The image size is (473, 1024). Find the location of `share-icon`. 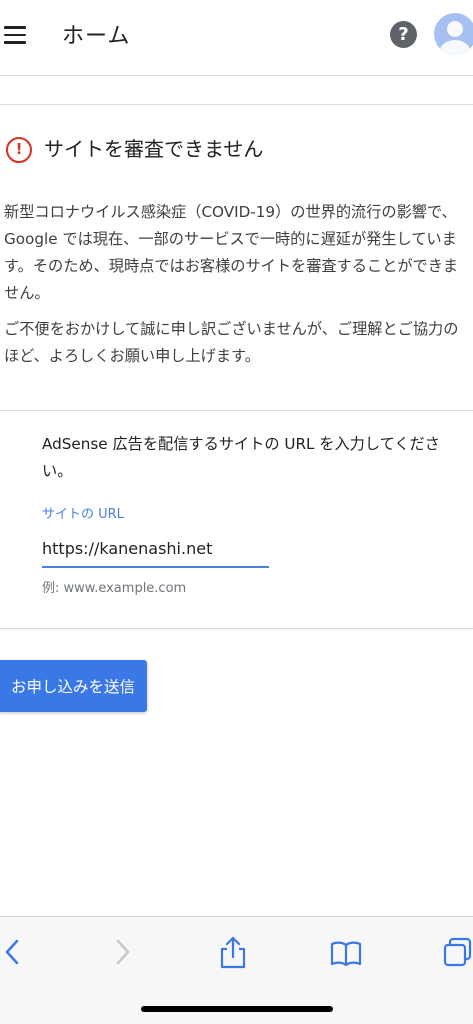

share-icon is located at coordinates (233, 952).